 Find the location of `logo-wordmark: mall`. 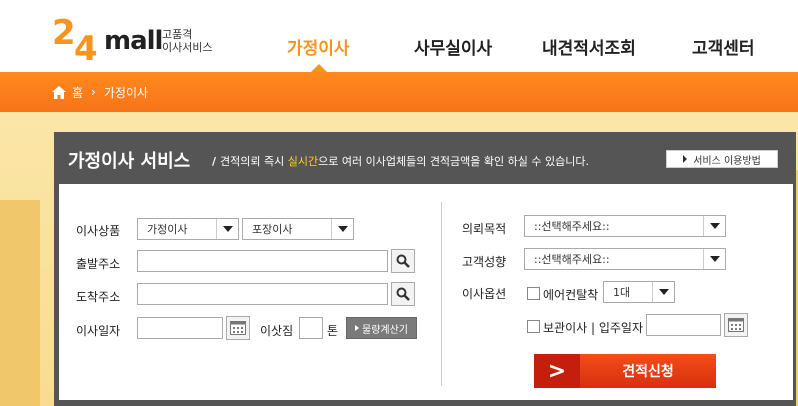

logo-wordmark: mall is located at coordinates (133, 41).